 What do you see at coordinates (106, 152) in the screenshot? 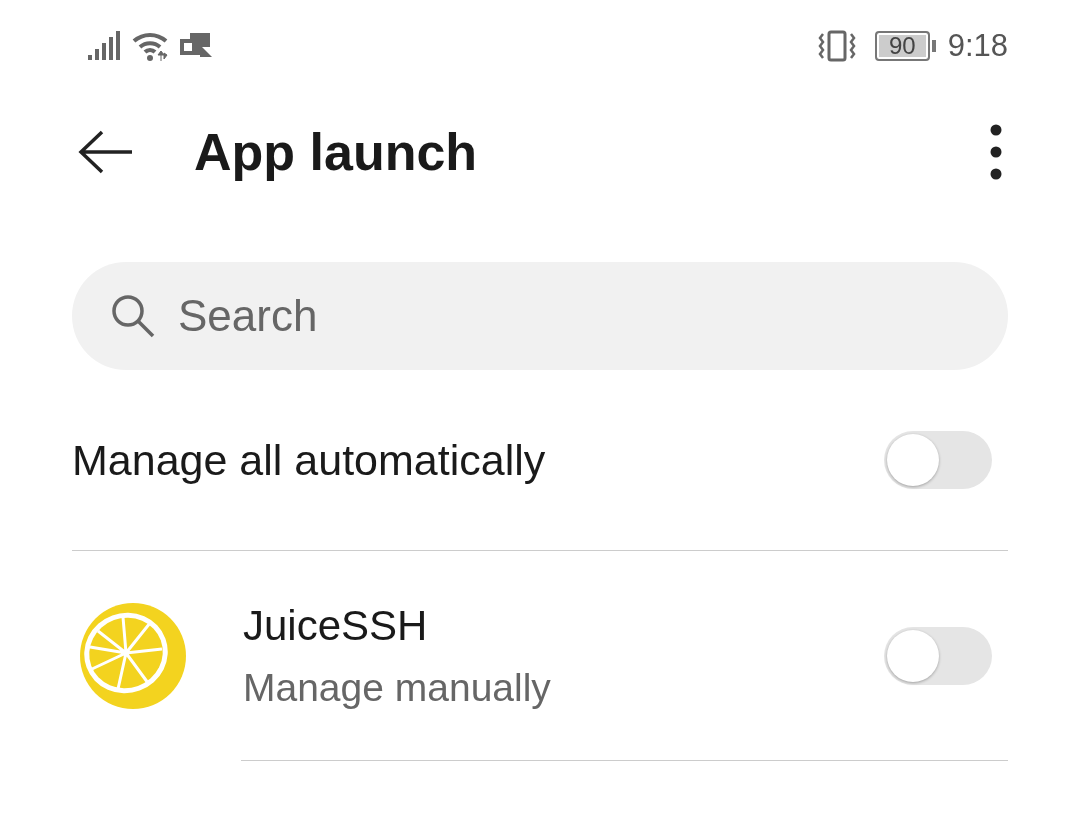
I see `back-arrow-icon` at bounding box center [106, 152].